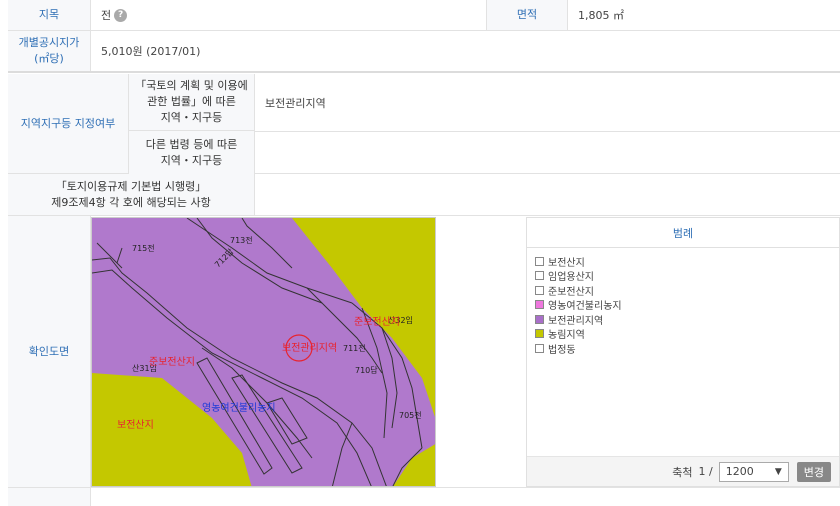  Describe the element at coordinates (571, 278) in the screenshot. I see `legend-item-label: 임업용산지` at that location.